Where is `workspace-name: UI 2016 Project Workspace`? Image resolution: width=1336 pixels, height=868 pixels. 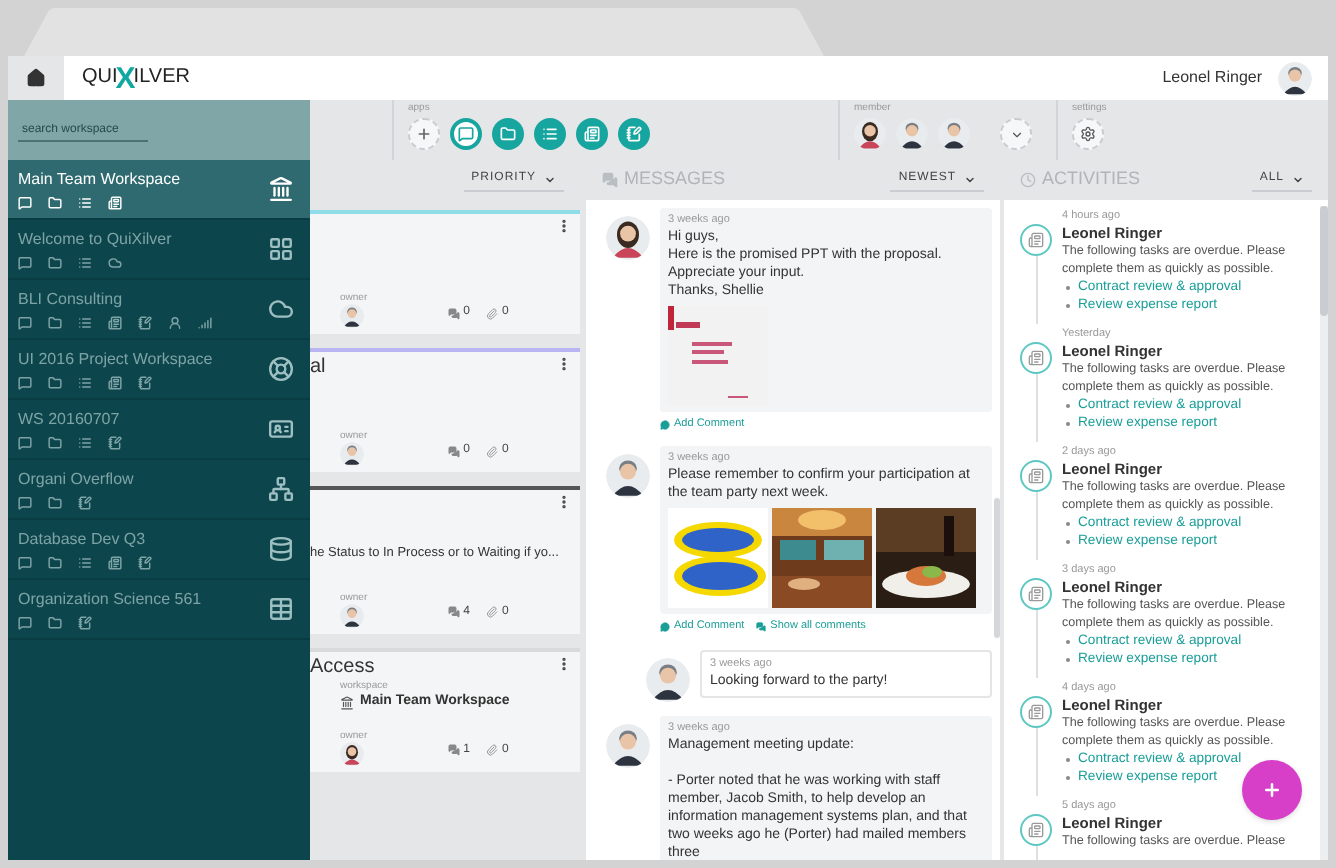 workspace-name: UI 2016 Project Workspace is located at coordinates (115, 359).